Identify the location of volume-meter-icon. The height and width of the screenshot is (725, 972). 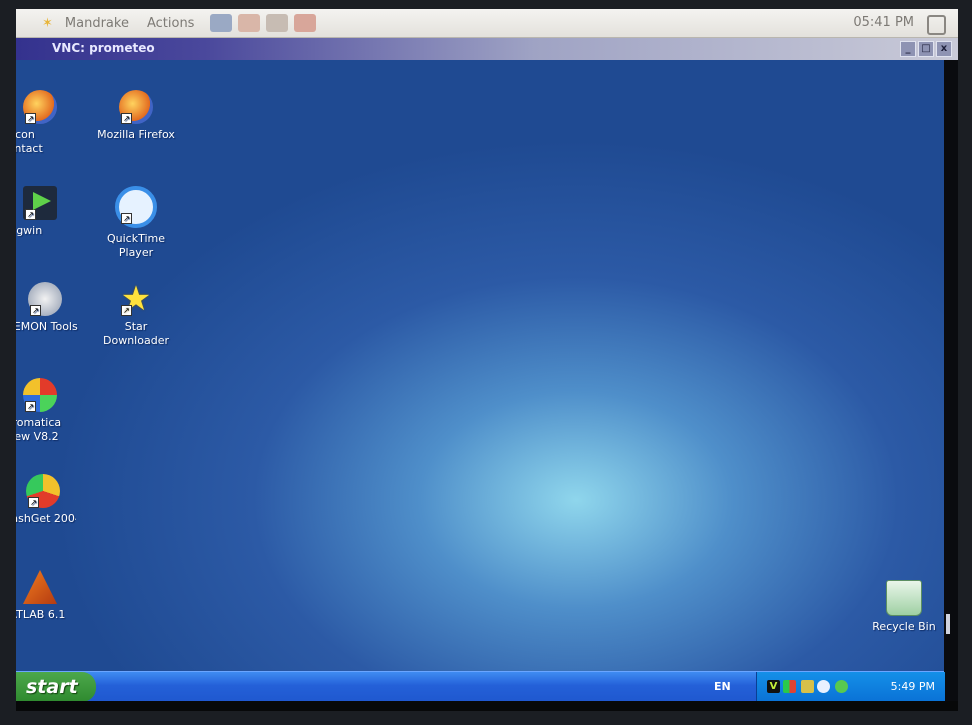
(789, 686).